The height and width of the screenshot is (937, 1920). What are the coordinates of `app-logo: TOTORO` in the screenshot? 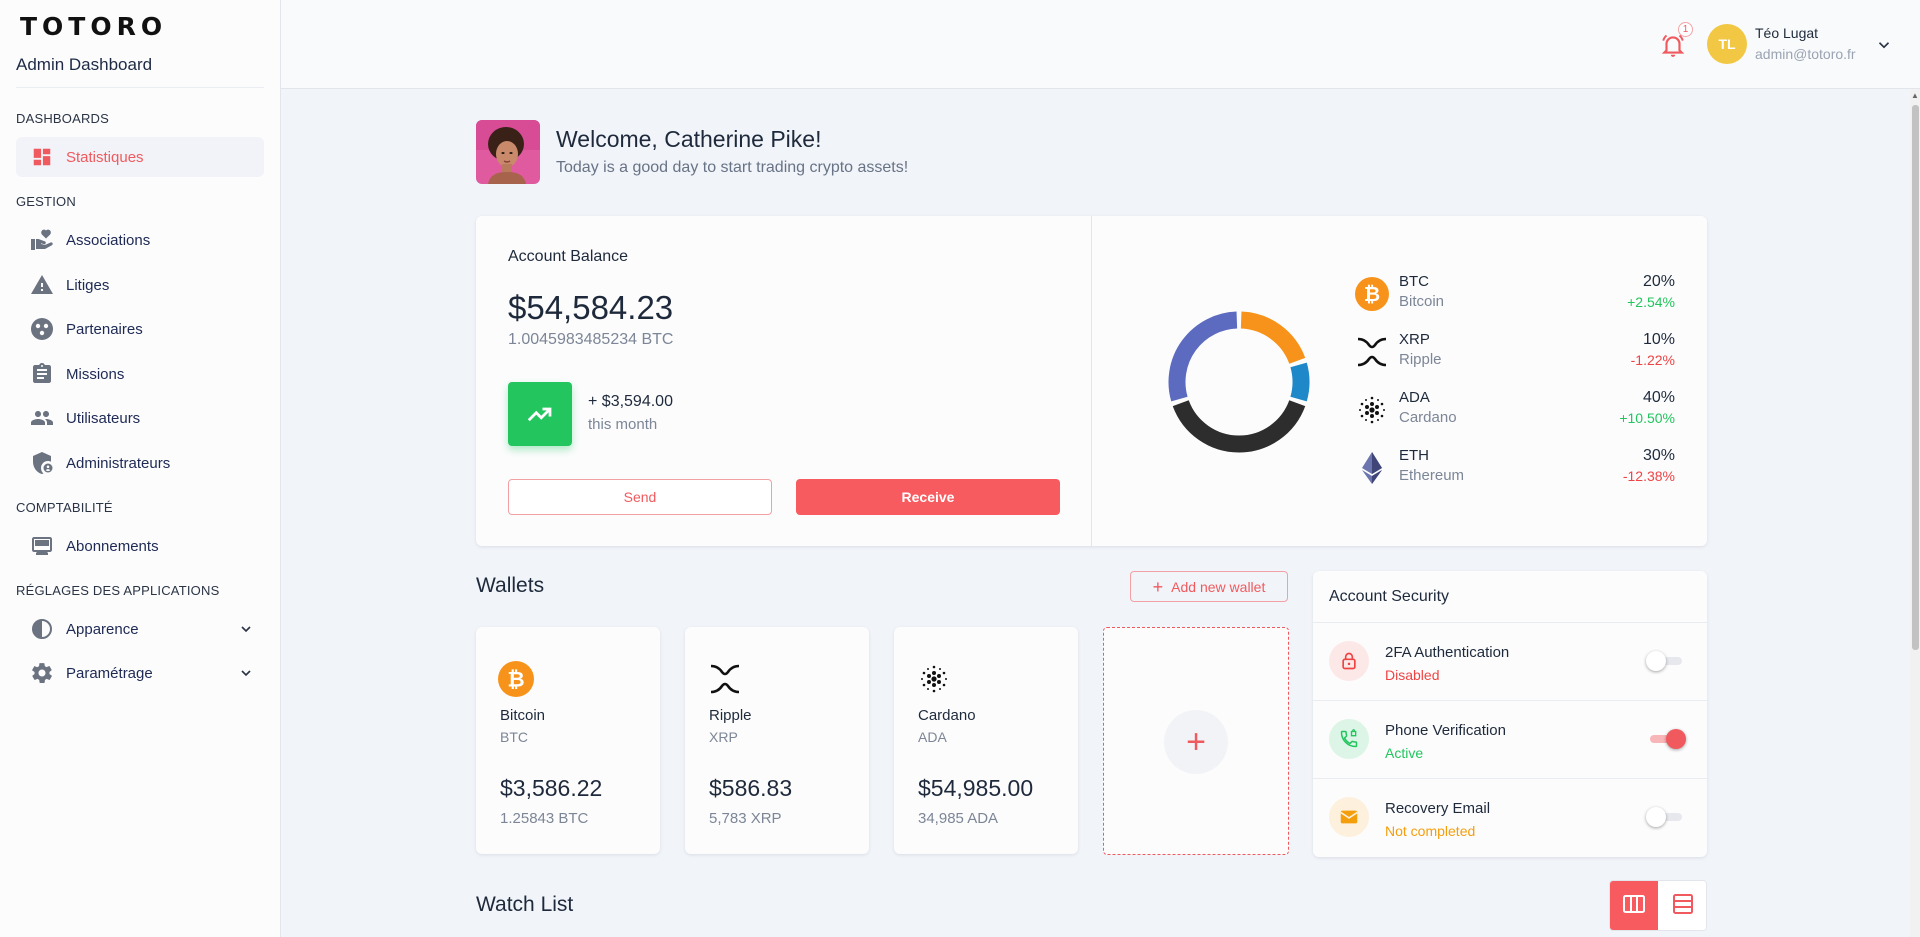 It's located at (93, 26).